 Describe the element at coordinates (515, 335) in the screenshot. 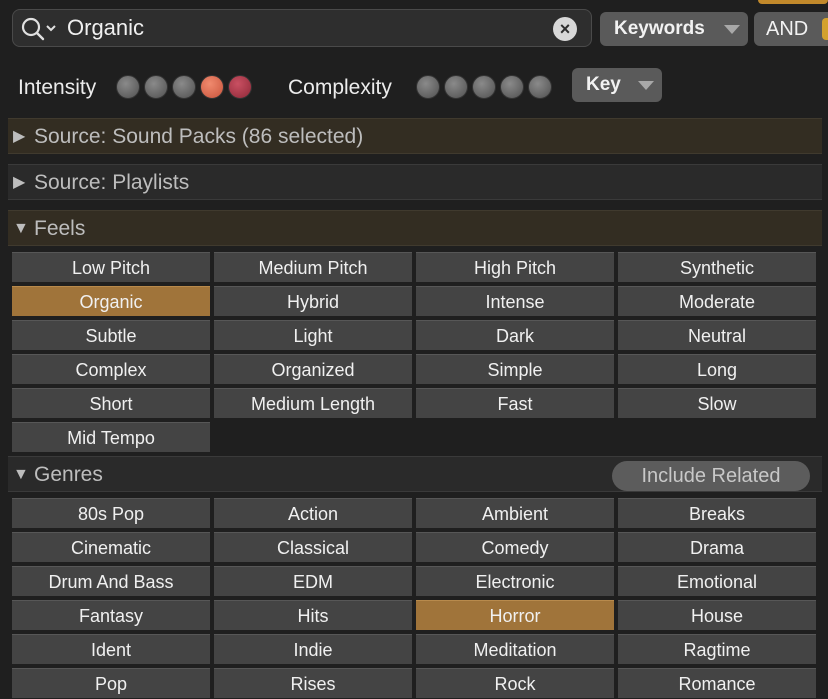

I see `feel-tag: Dark` at that location.